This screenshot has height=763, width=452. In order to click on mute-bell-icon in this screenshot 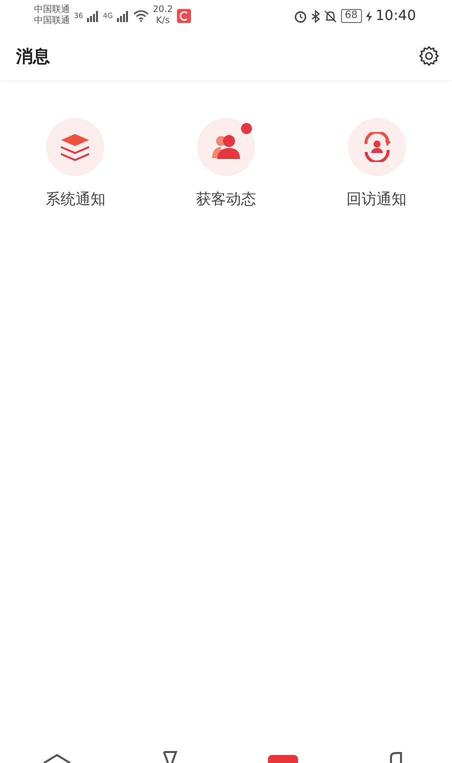, I will do `click(330, 16)`.